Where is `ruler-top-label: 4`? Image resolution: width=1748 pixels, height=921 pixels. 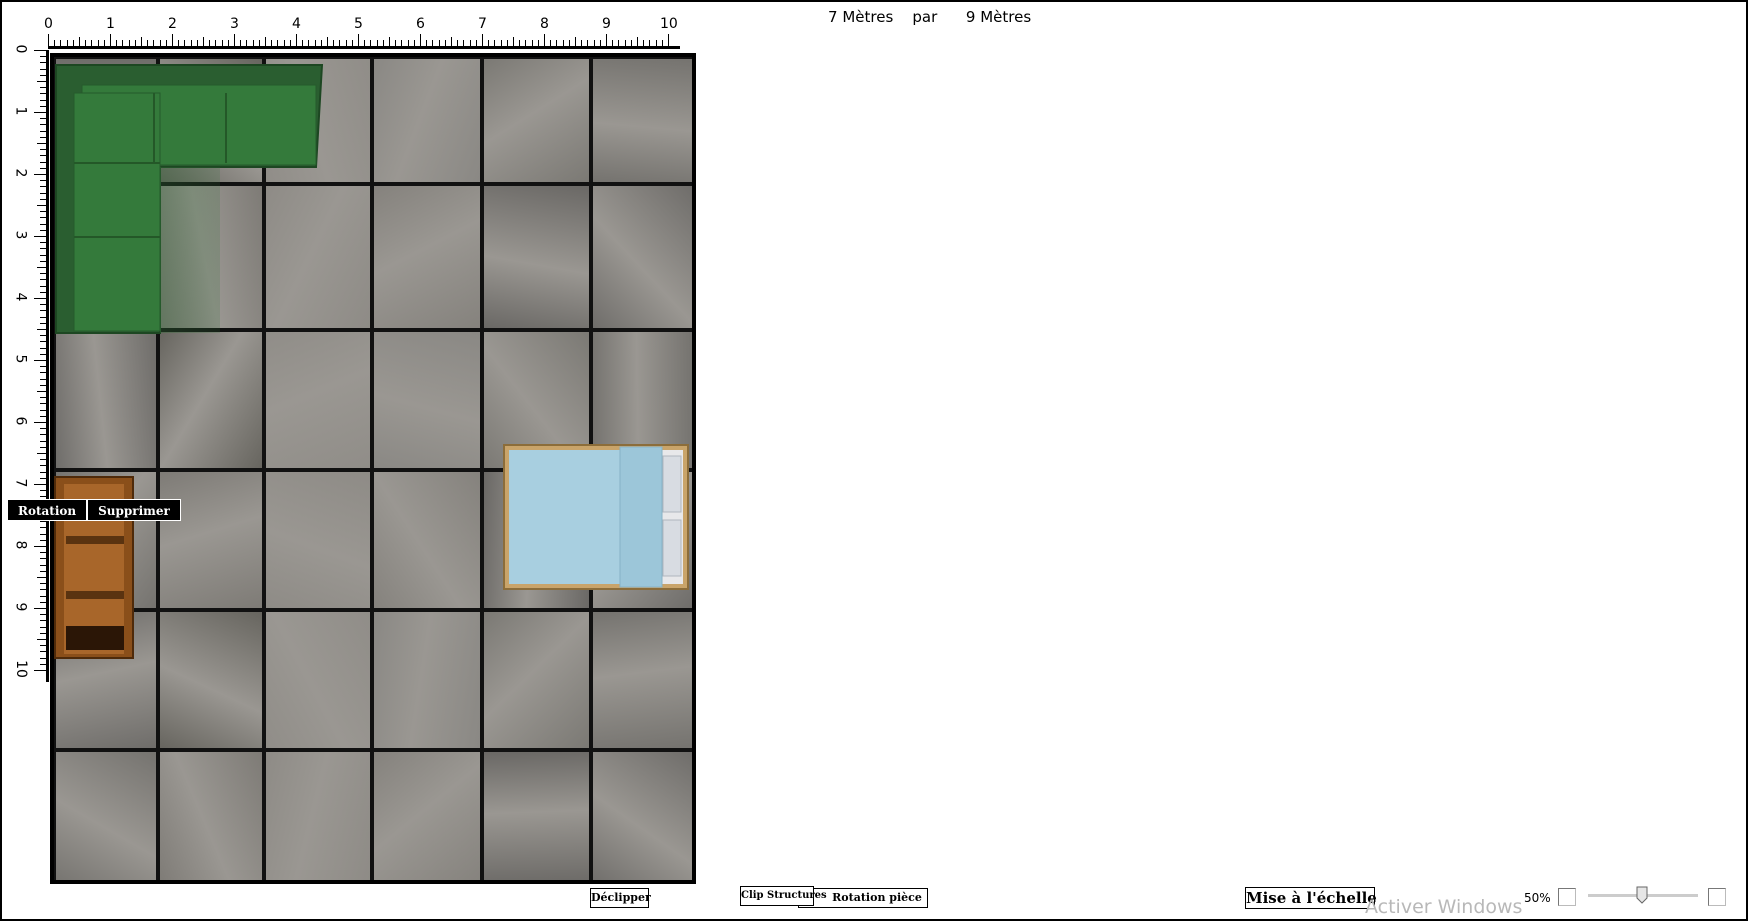
ruler-top-label: 4 is located at coordinates (296, 24).